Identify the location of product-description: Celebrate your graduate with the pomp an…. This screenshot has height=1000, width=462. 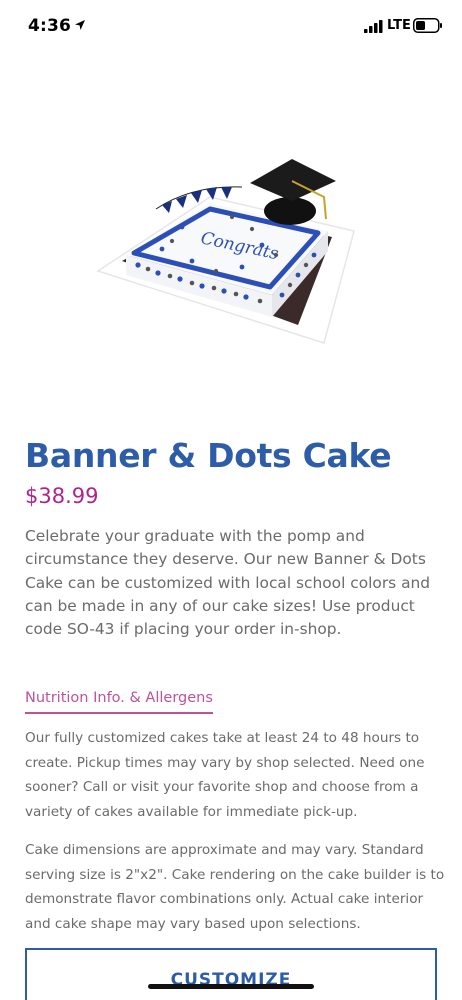
(228, 583).